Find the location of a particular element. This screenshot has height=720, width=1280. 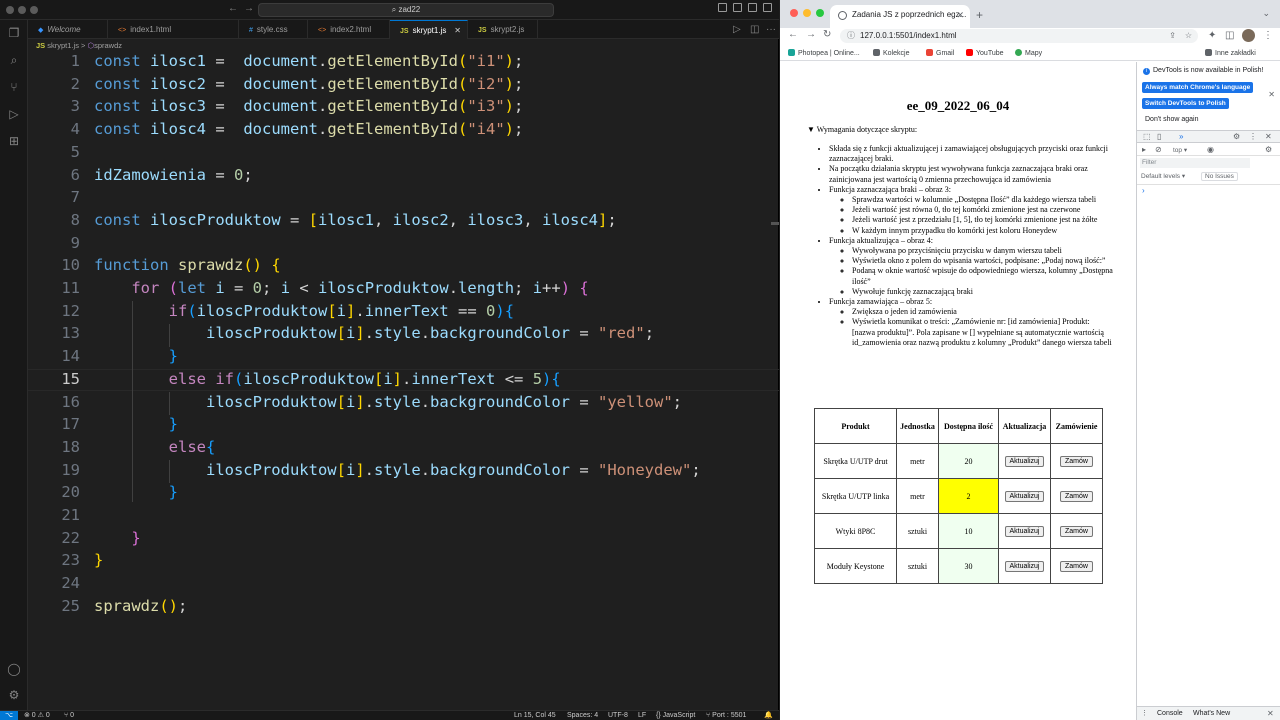

console-filter-input: Filter is located at coordinates (1195, 163).